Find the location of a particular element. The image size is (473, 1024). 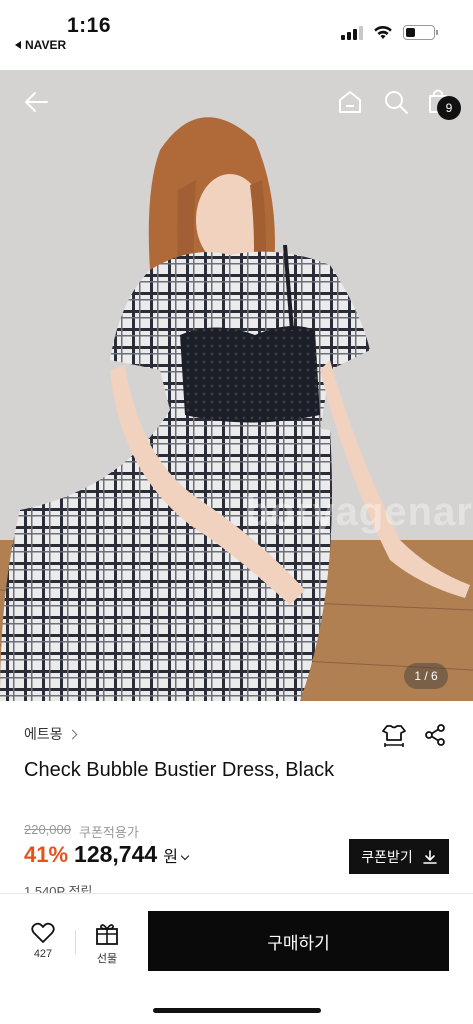

size-guide-icon is located at coordinates (394, 736).